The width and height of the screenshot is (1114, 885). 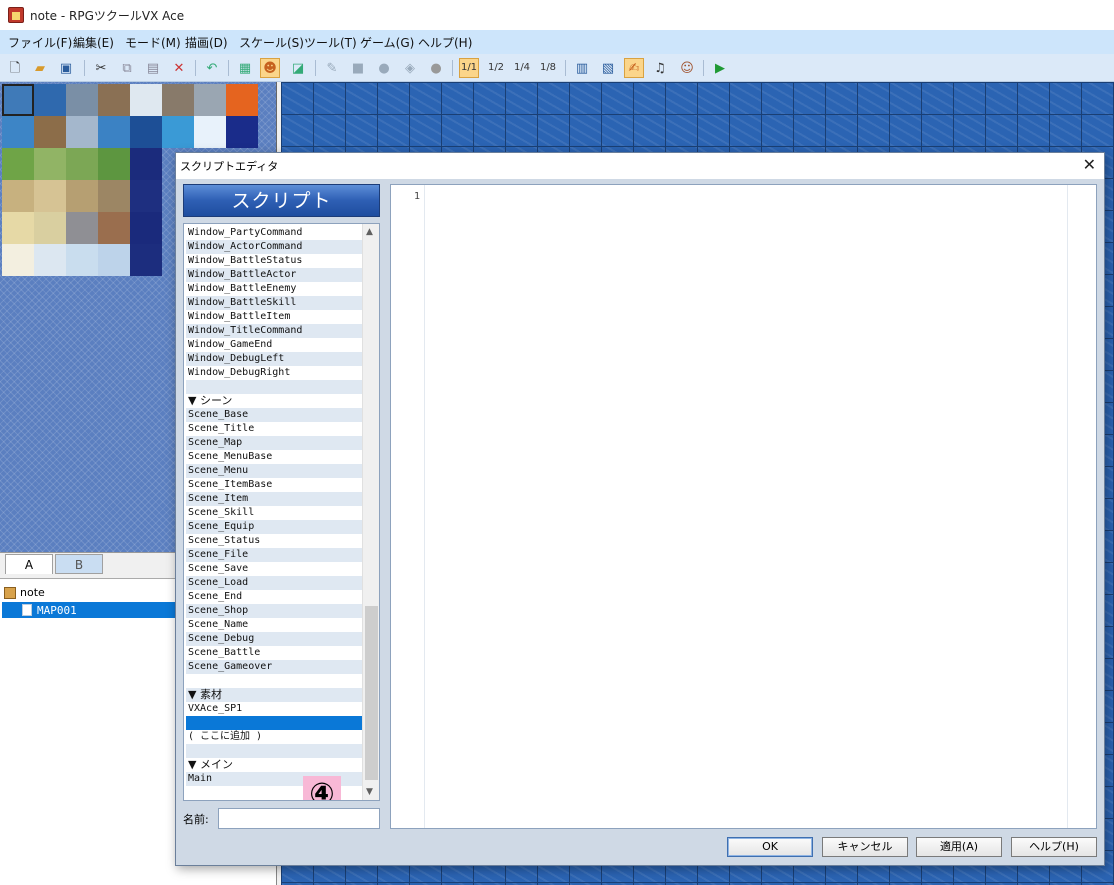 I want to click on script-list-item: Scene_Battle, so click(x=274, y=653).